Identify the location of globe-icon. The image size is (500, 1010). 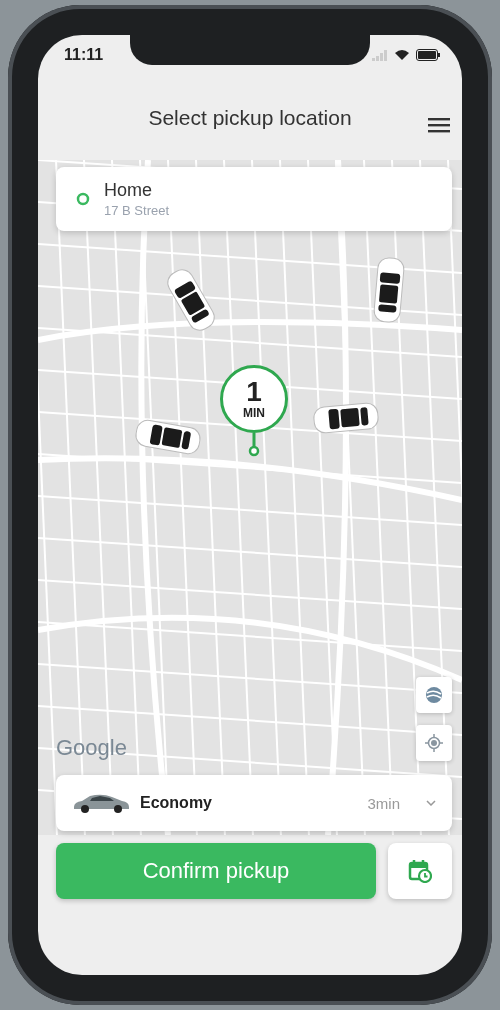
(434, 695).